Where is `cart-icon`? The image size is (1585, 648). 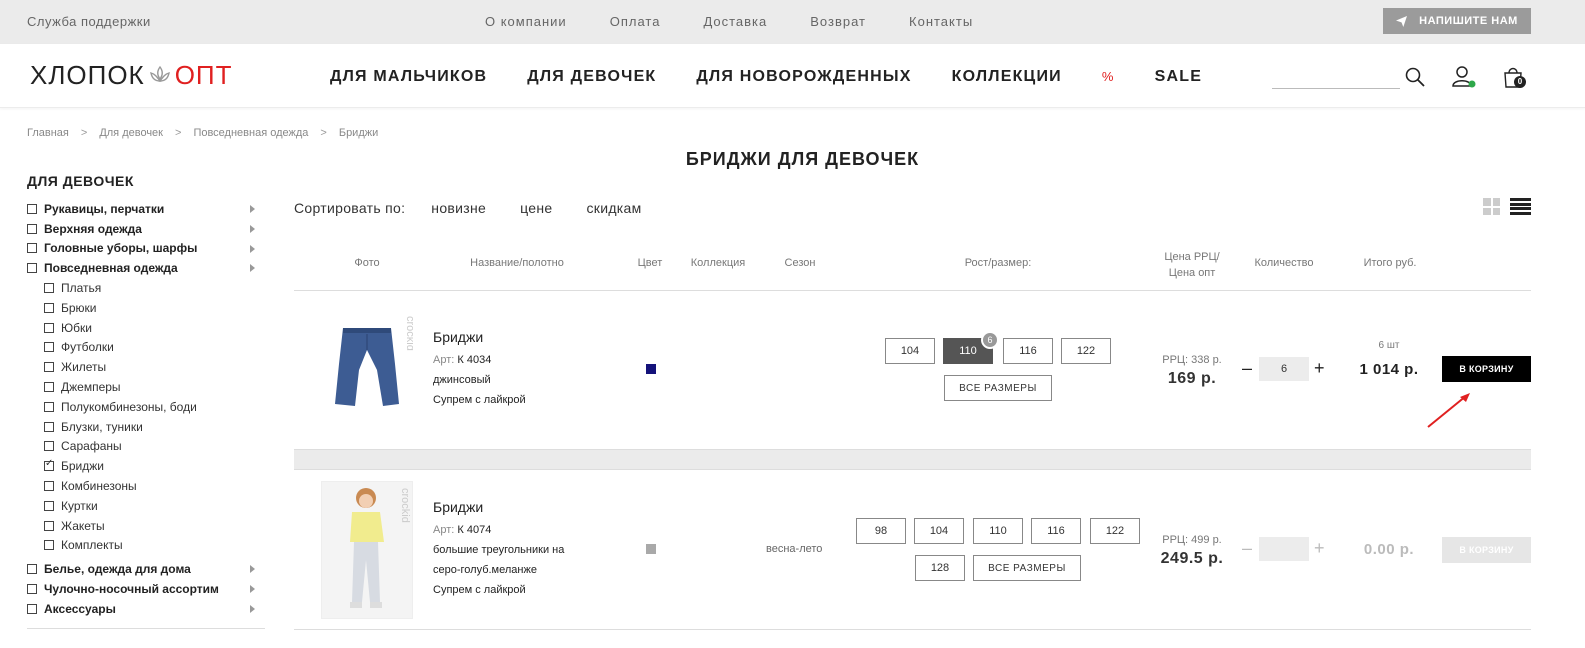
cart-icon is located at coordinates (1516, 78).